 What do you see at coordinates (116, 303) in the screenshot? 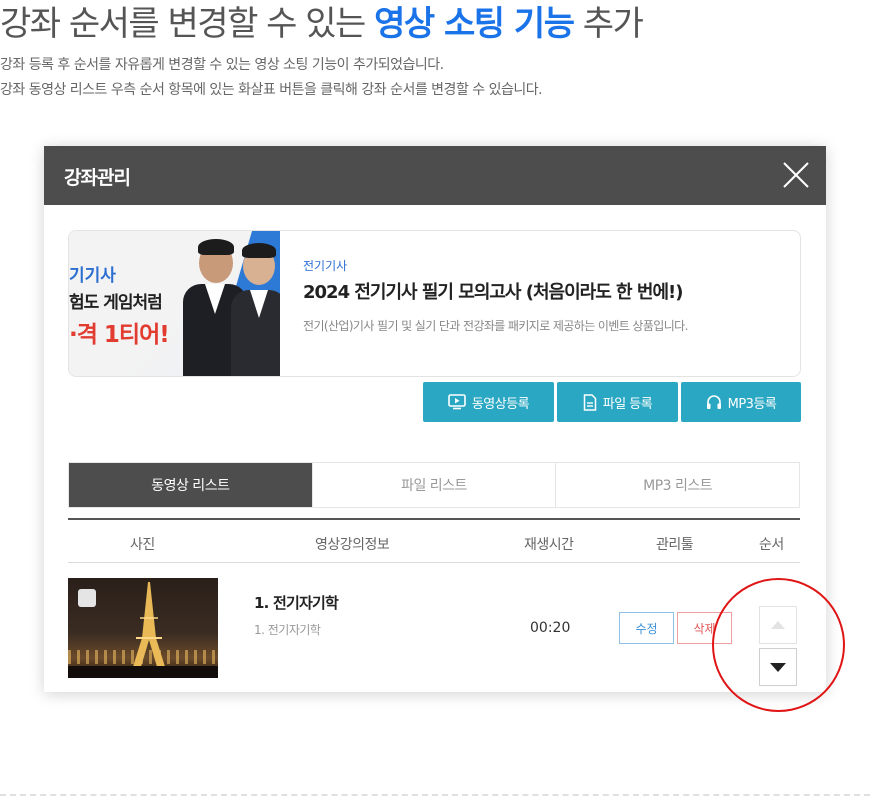
I see `banner-text-2: 험도 게임처럼` at bounding box center [116, 303].